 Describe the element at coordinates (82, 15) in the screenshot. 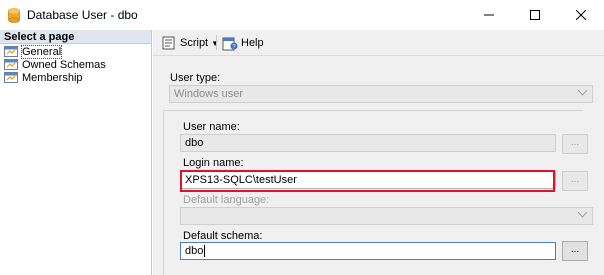

I see `window-title: Database User - dbo` at that location.